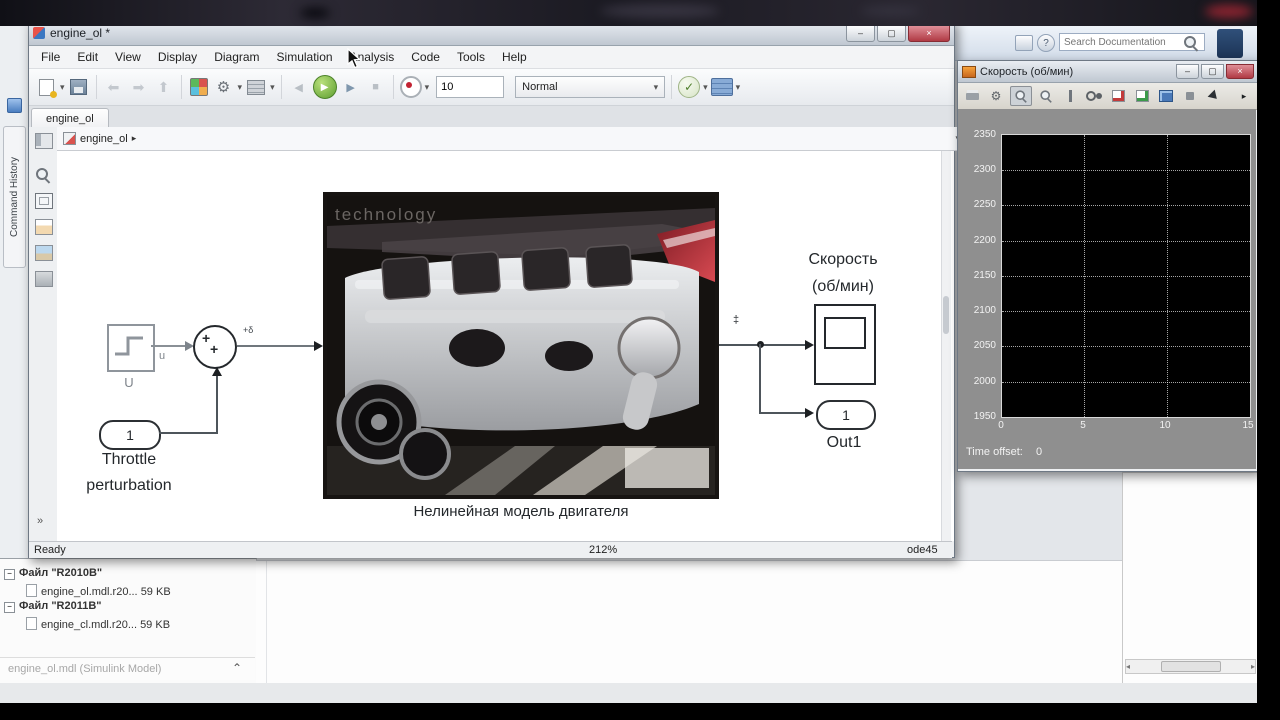  What do you see at coordinates (70, 118) in the screenshot?
I see `tab-engine-ol: engine_ol` at bounding box center [70, 118].